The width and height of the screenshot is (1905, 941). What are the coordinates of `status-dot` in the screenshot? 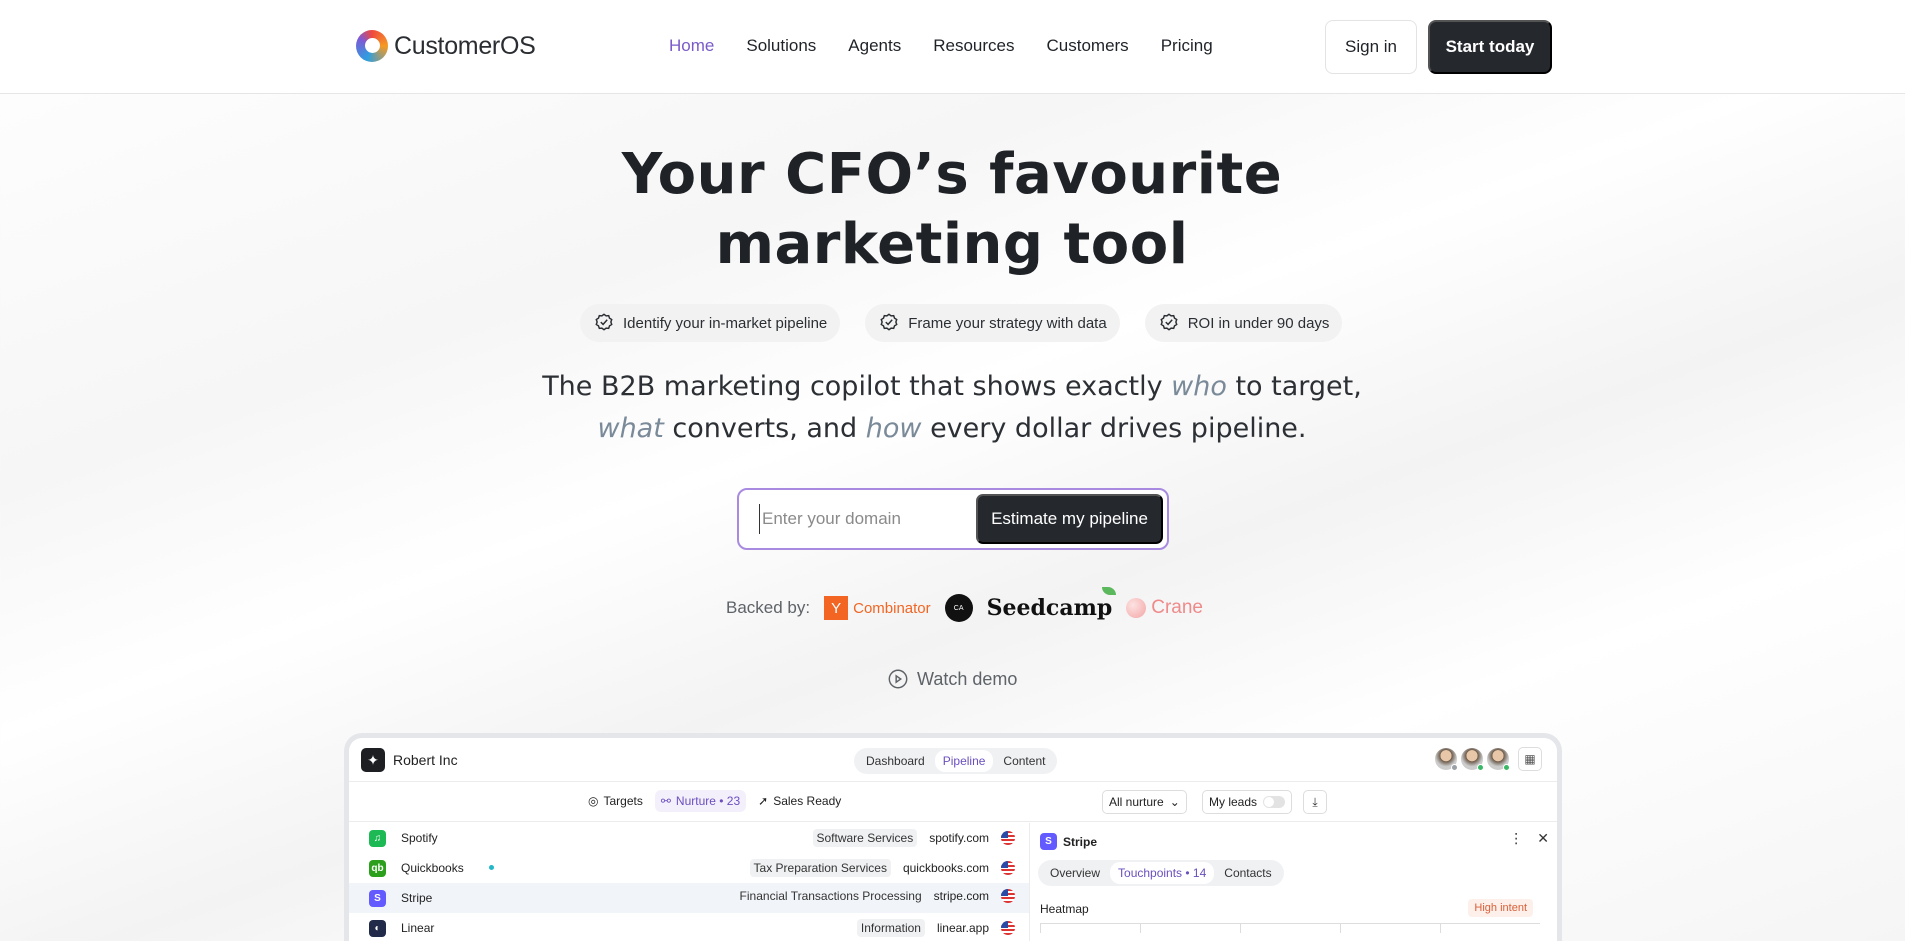 It's located at (1506, 767).